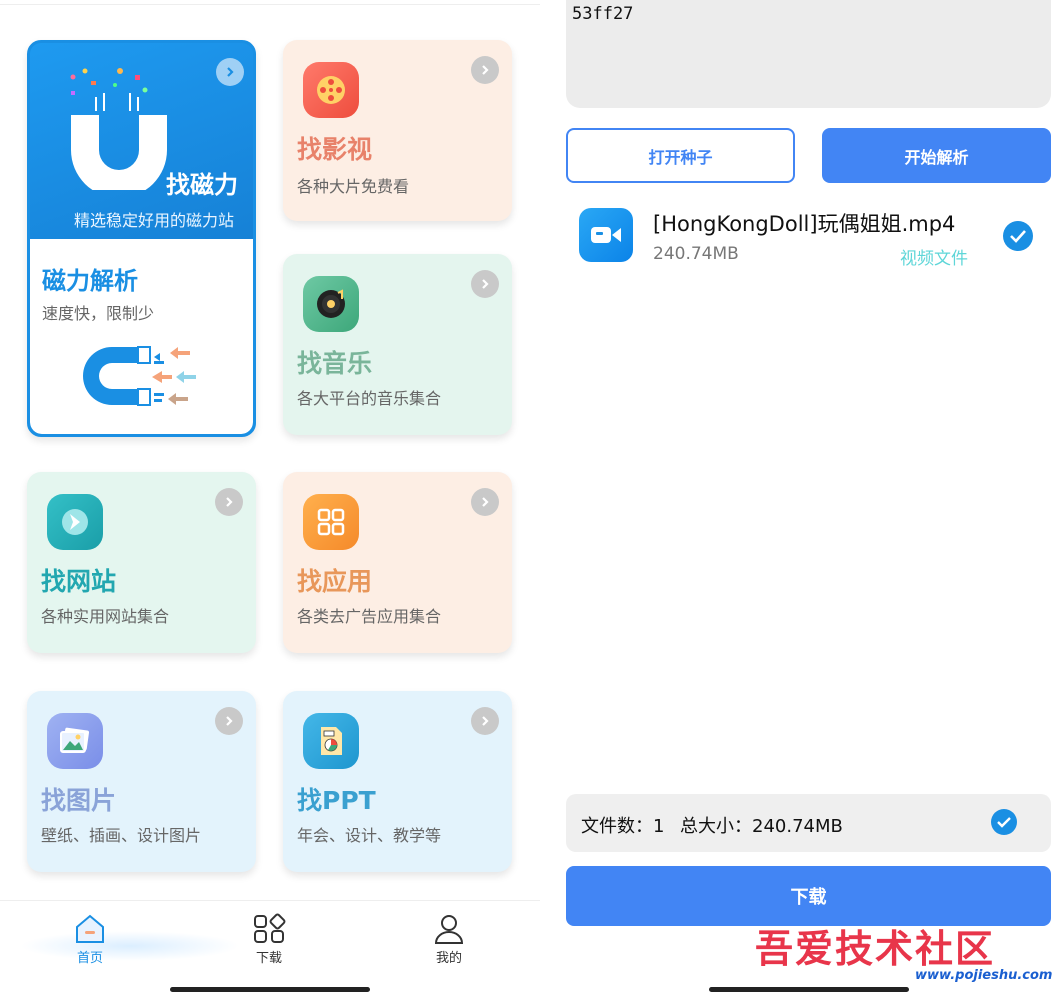 This screenshot has height=1000, width=1056. What do you see at coordinates (804, 224) in the screenshot?
I see `file-name: [HongKongDoll]玩偶姐姐.mp4` at bounding box center [804, 224].